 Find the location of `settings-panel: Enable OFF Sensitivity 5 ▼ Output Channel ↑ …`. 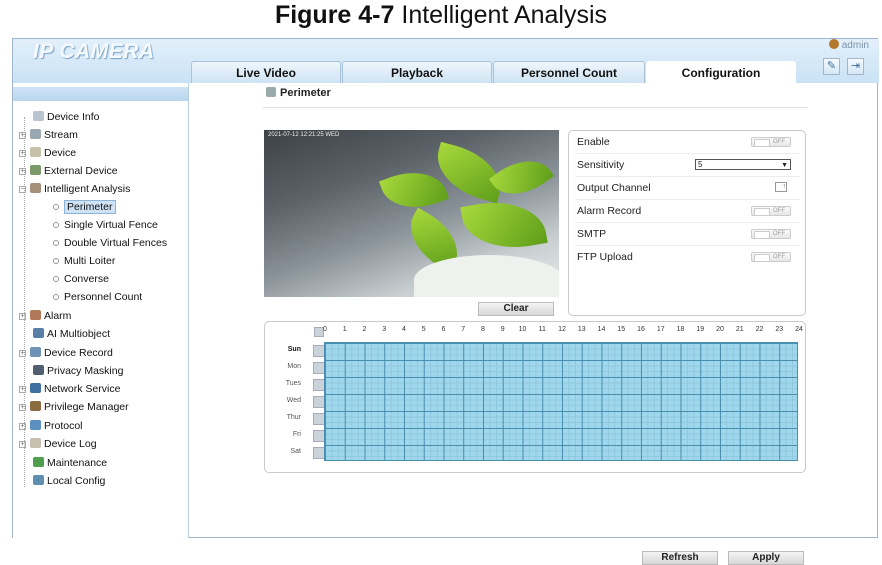

settings-panel: Enable OFF Sensitivity 5 ▼ Output Channel ↑ … is located at coordinates (687, 223).